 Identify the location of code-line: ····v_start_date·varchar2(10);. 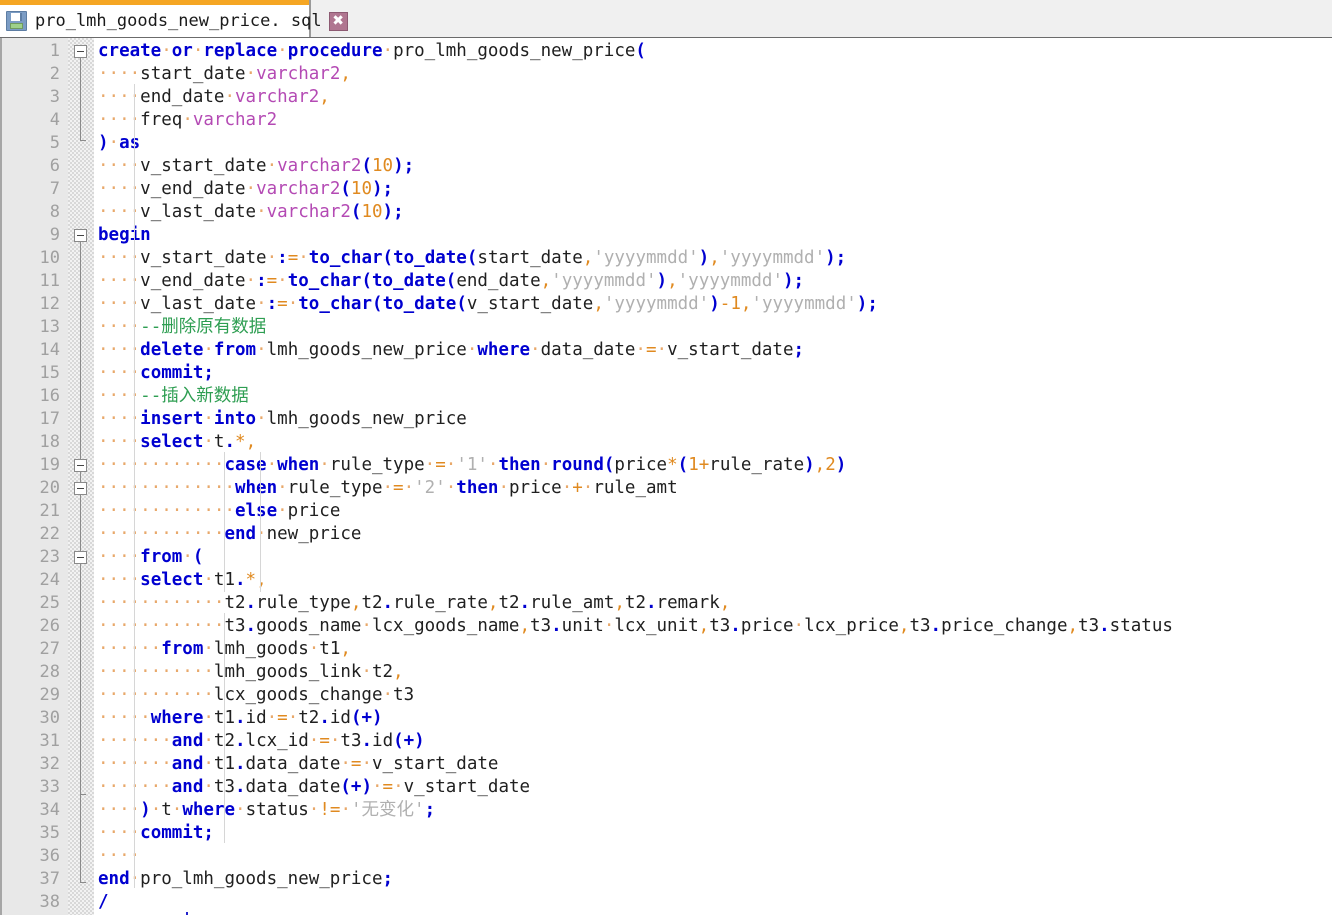
(713, 166).